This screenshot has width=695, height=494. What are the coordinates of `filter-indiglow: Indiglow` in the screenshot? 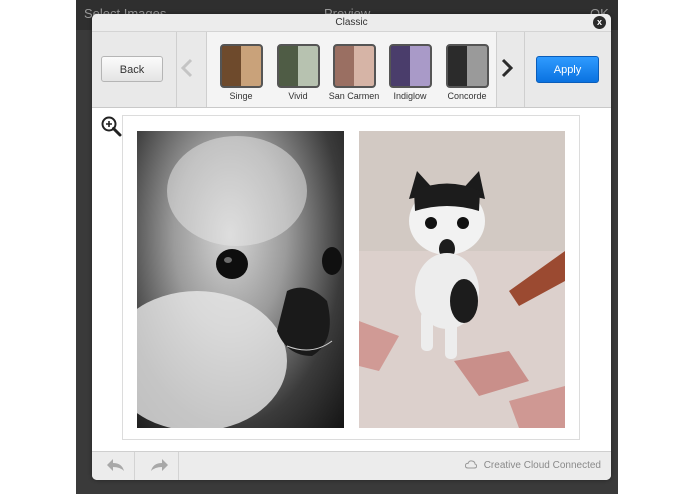 It's located at (410, 72).